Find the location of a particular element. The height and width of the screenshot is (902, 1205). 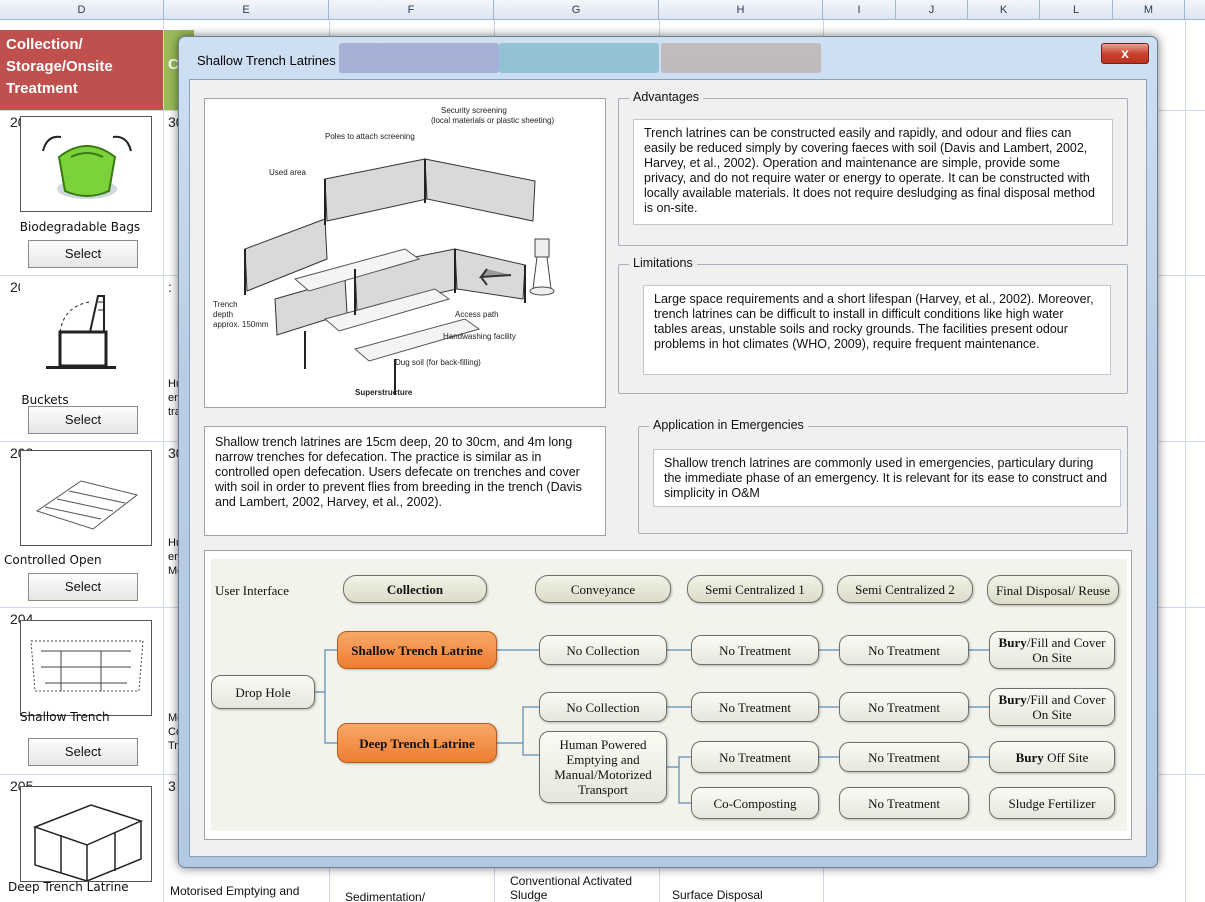

close-button: x is located at coordinates (1125, 53).